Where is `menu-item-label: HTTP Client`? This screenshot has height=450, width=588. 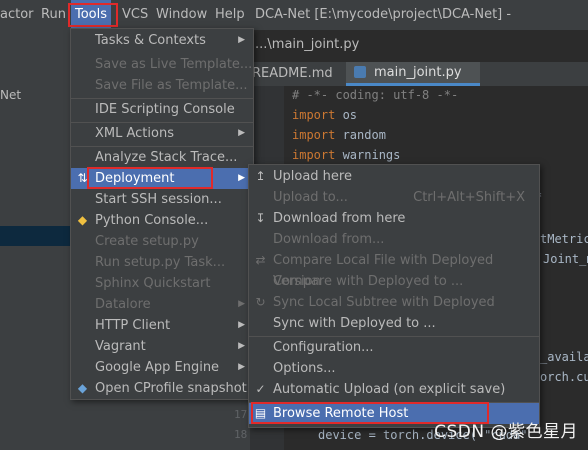
menu-item-label: HTTP Client is located at coordinates (133, 325).